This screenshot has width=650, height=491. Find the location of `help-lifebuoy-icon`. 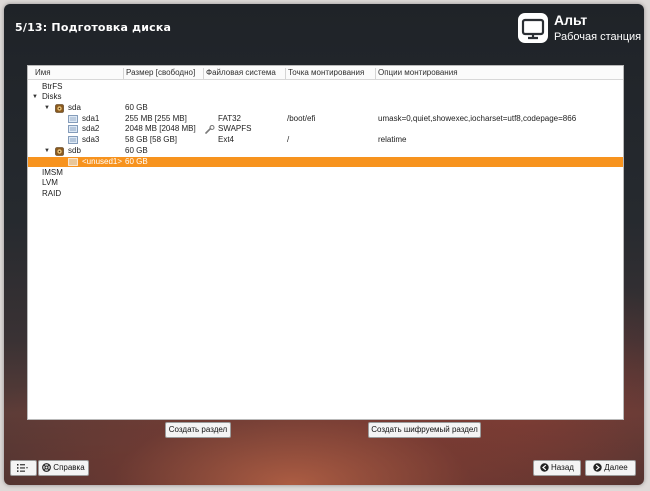

help-lifebuoy-icon is located at coordinates (47, 468).